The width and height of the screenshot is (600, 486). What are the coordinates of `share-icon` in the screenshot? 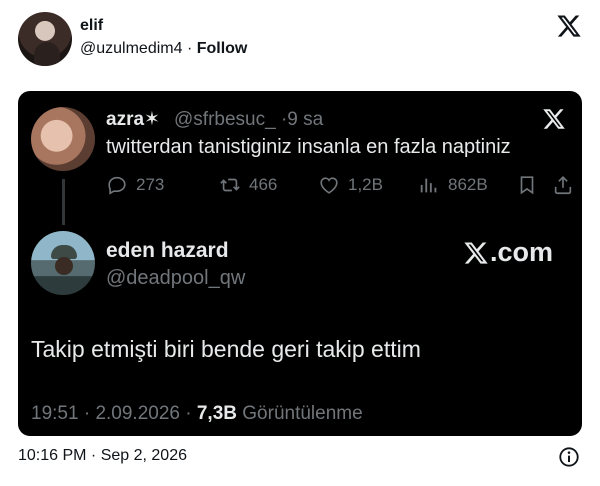 It's located at (563, 185).